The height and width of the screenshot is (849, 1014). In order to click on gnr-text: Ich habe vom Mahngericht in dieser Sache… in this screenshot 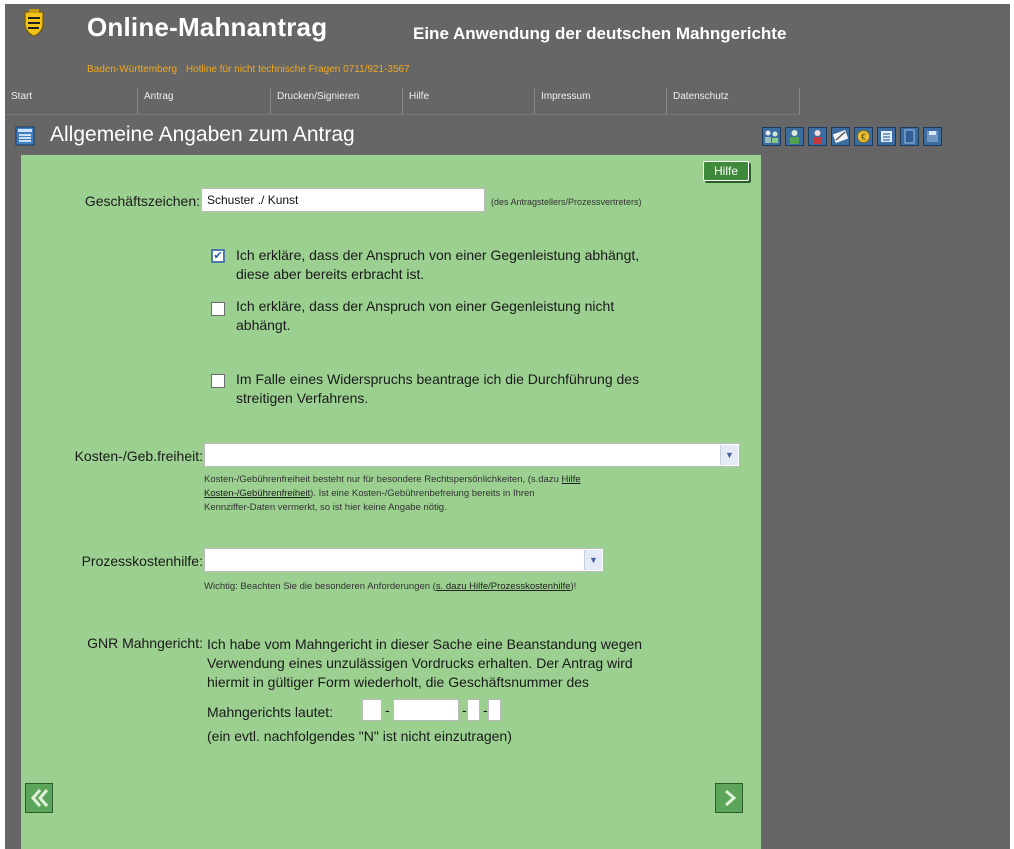, I will do `click(424, 663)`.